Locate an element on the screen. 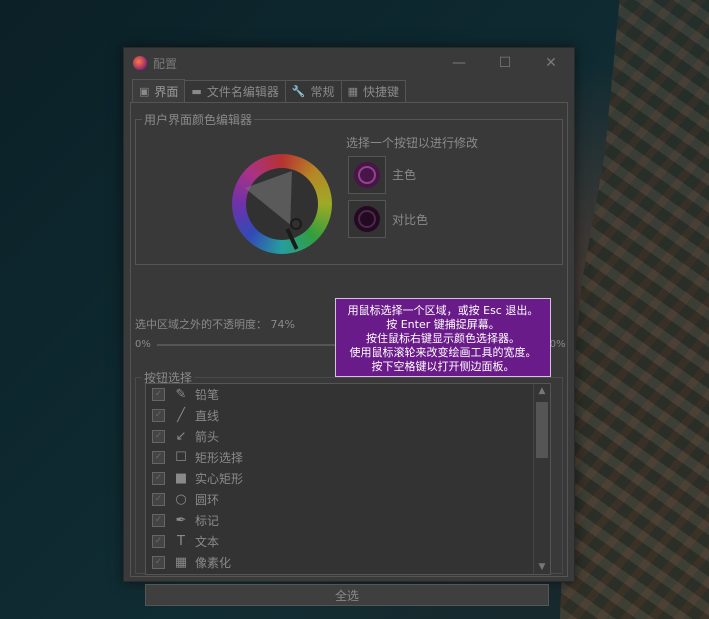 The image size is (709, 619). scrollbar-thumb is located at coordinates (542, 430).